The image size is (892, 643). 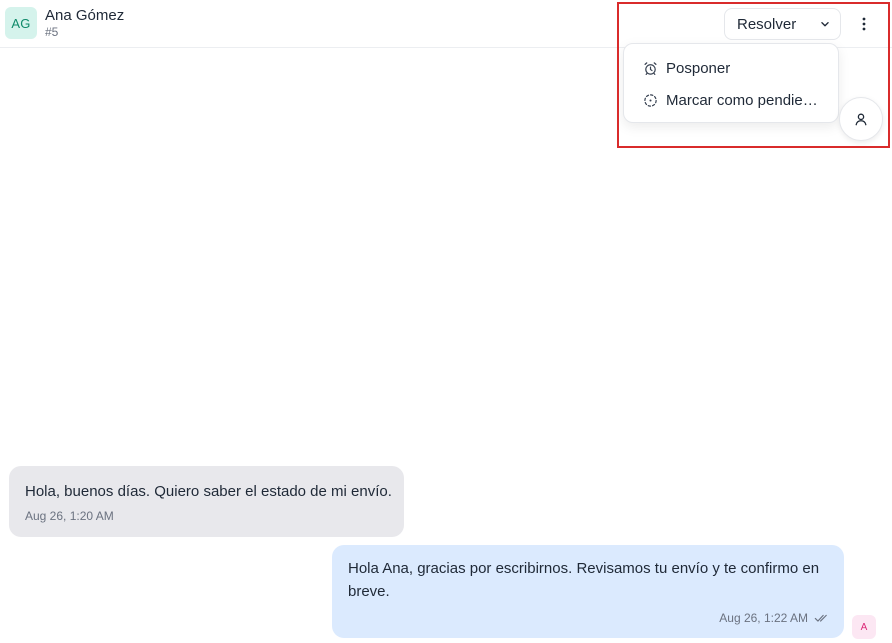 I want to click on vertical-dots-icon, so click(x=864, y=24).